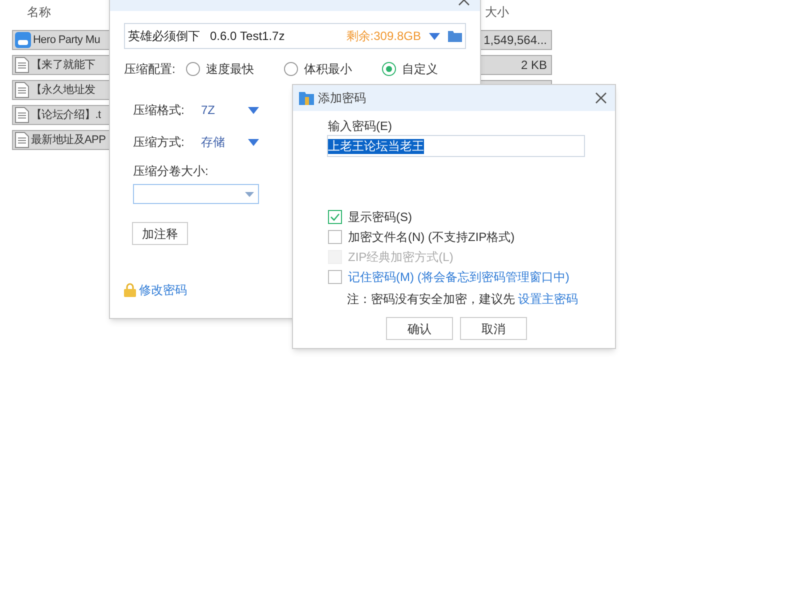 This screenshot has width=800, height=611. I want to click on lock-icon, so click(130, 290).